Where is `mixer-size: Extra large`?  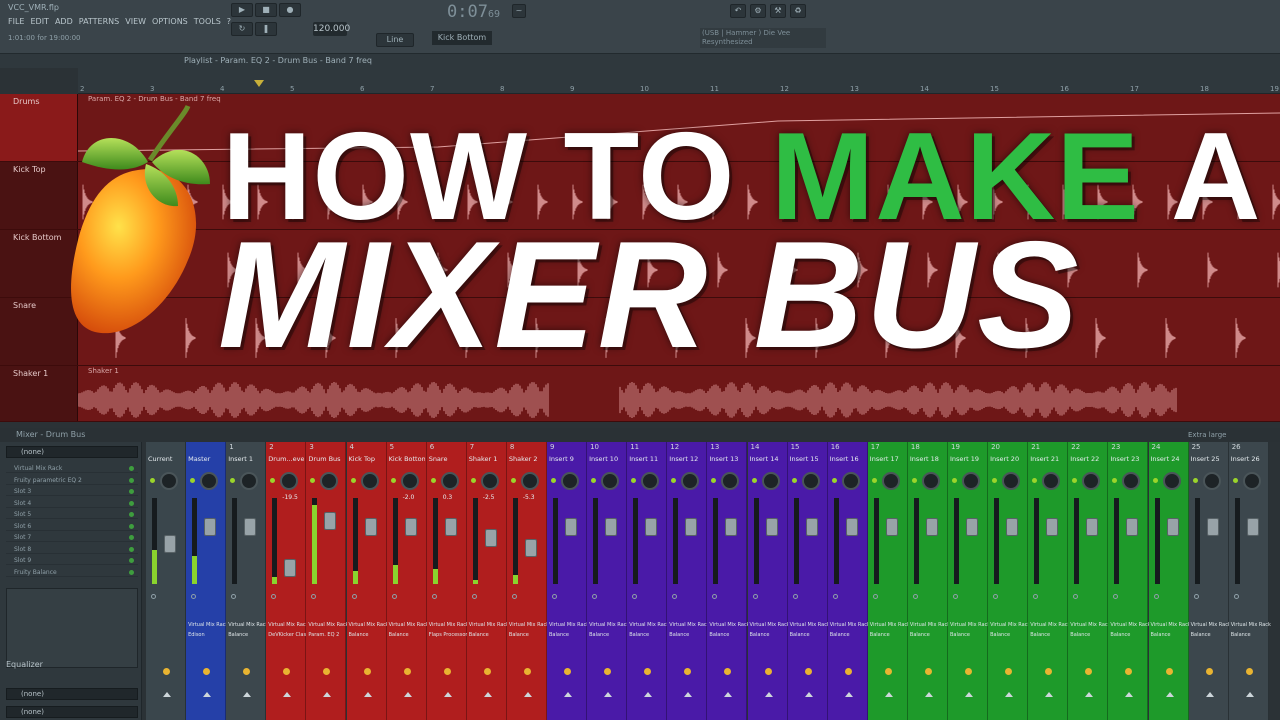 mixer-size: Extra large is located at coordinates (1207, 435).